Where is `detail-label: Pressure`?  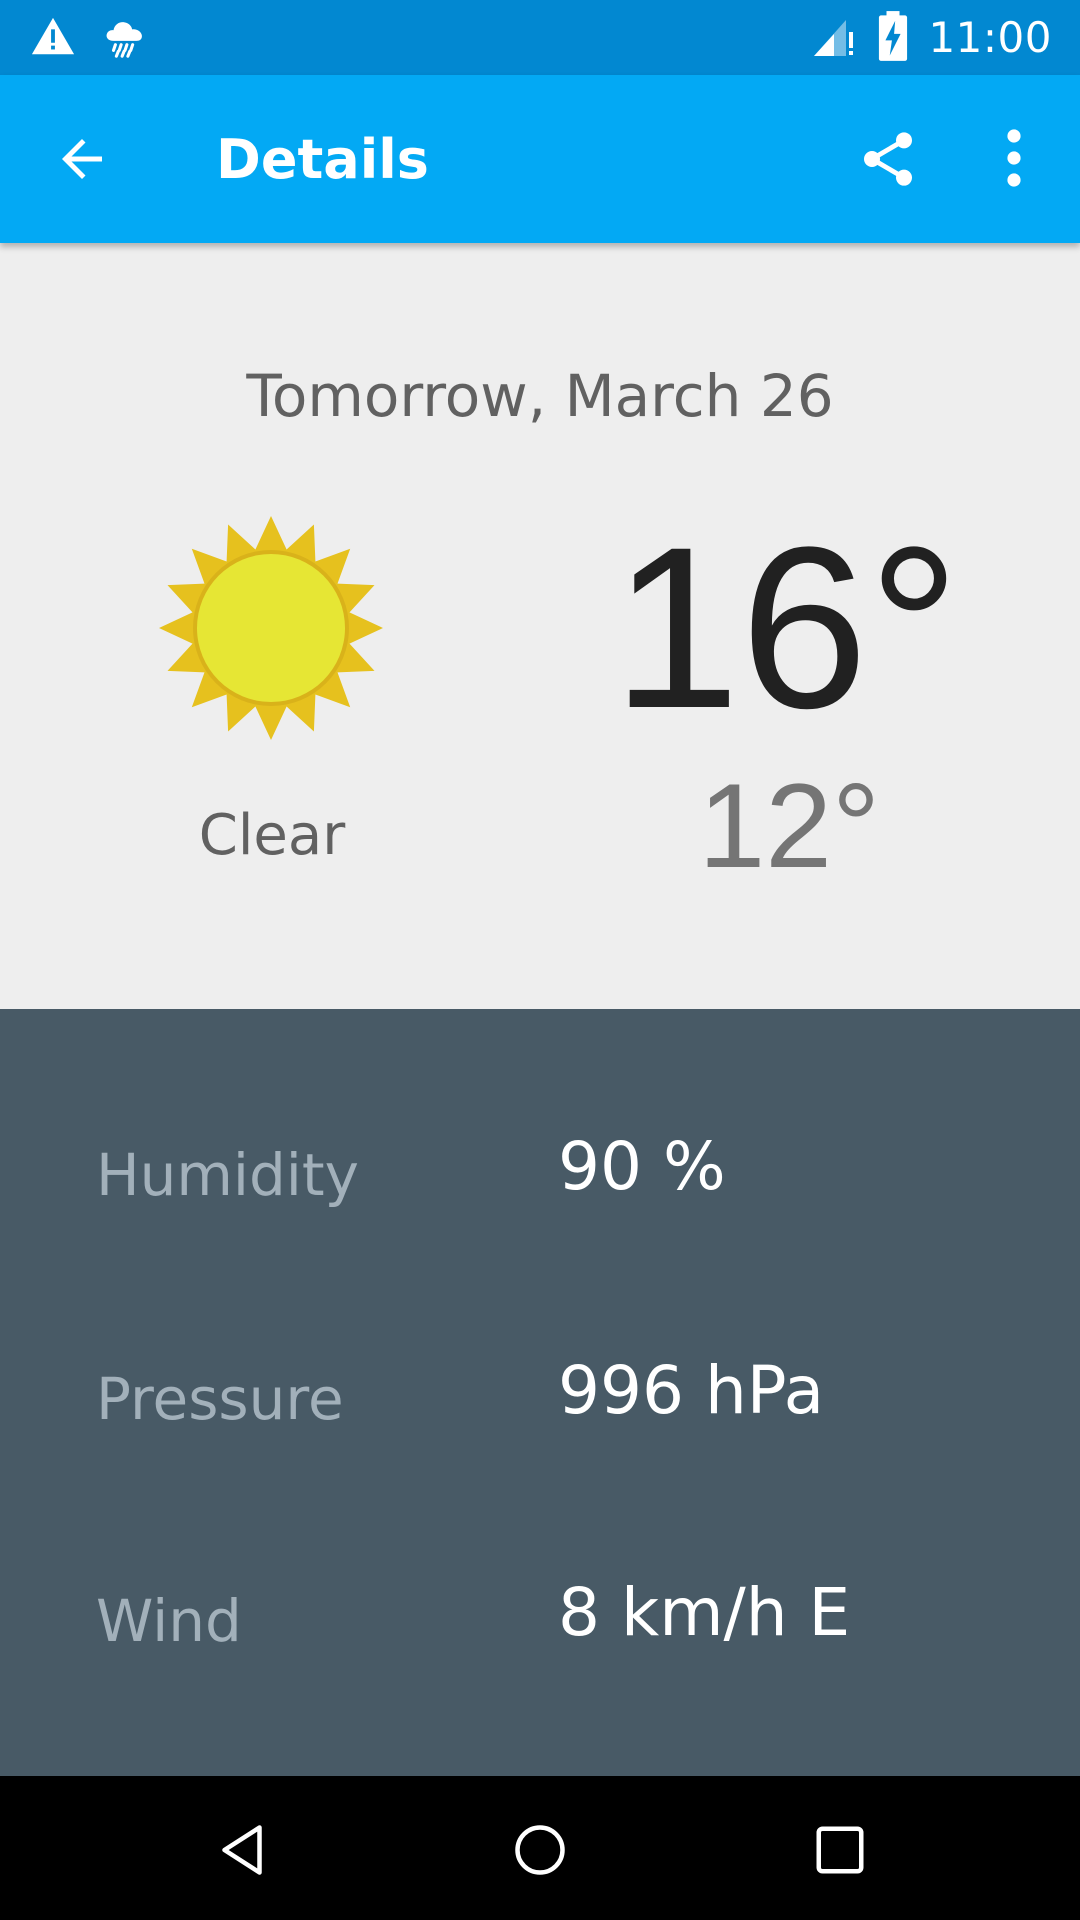
detail-label: Pressure is located at coordinates (220, 1399).